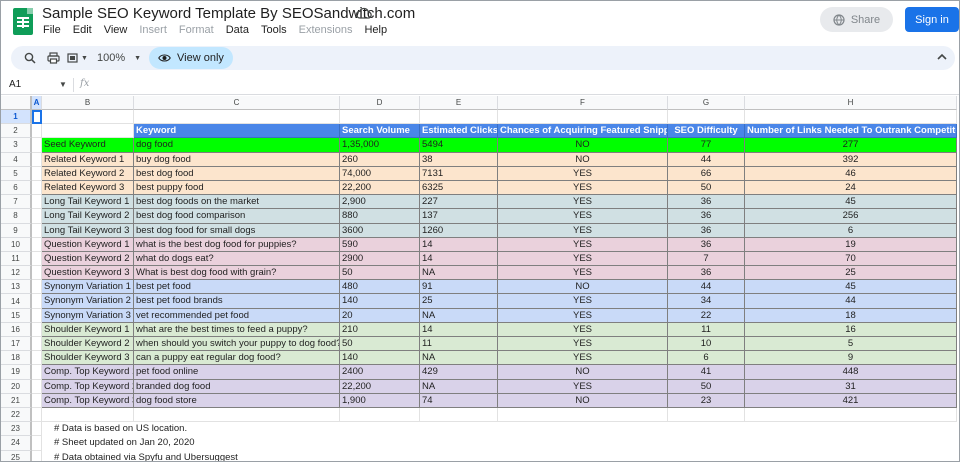 This screenshot has width=960, height=462. I want to click on data-cell: 24, so click(851, 188).